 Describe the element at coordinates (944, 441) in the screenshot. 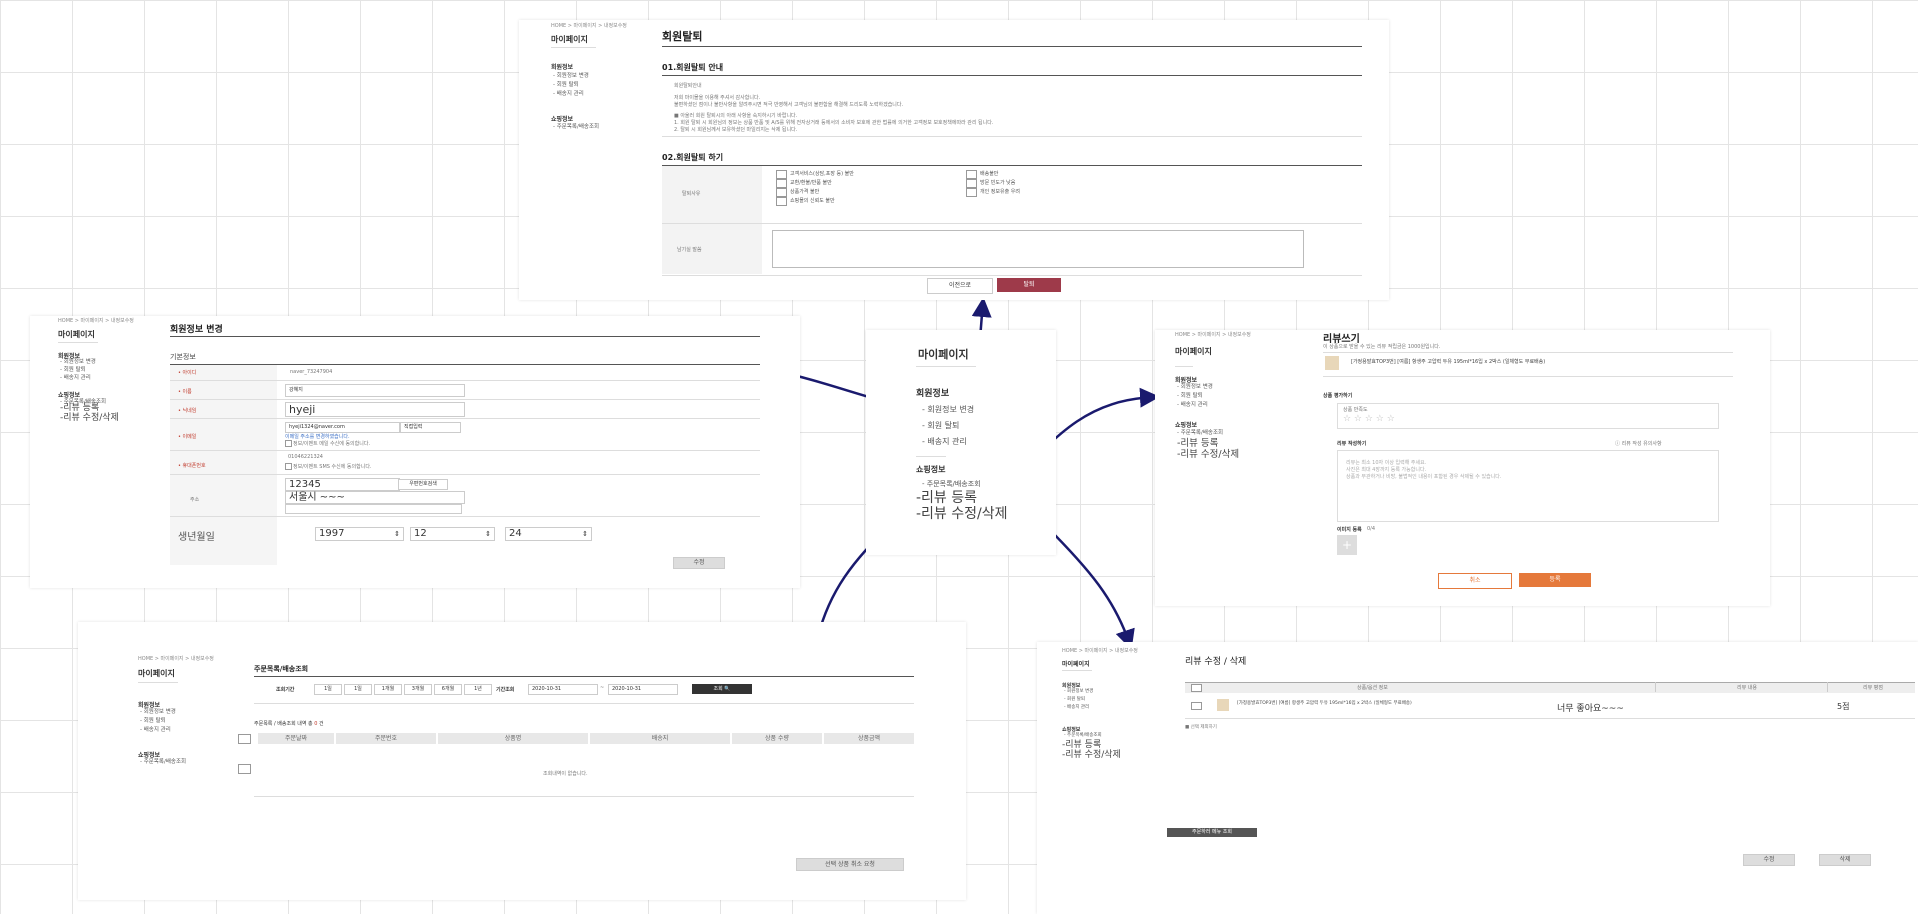

I see `menu-item-address: - 배송지 관리` at that location.